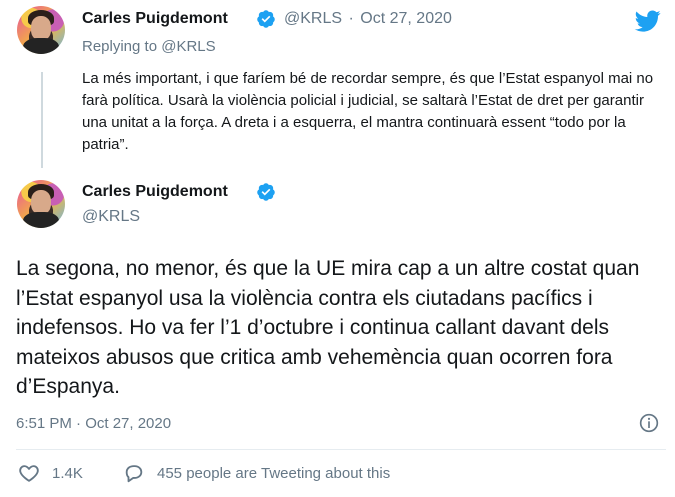 This screenshot has width=675, height=497. Describe the element at coordinates (67, 473) in the screenshot. I see `like-count: 1.4K` at that location.